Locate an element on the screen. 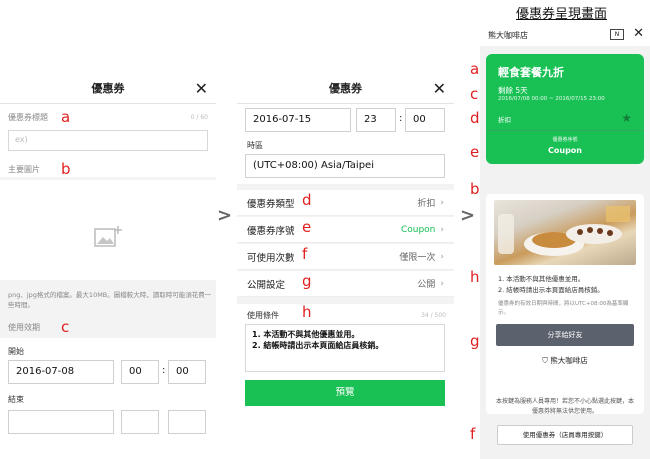  coupon-title-input: ex) is located at coordinates (108, 140).